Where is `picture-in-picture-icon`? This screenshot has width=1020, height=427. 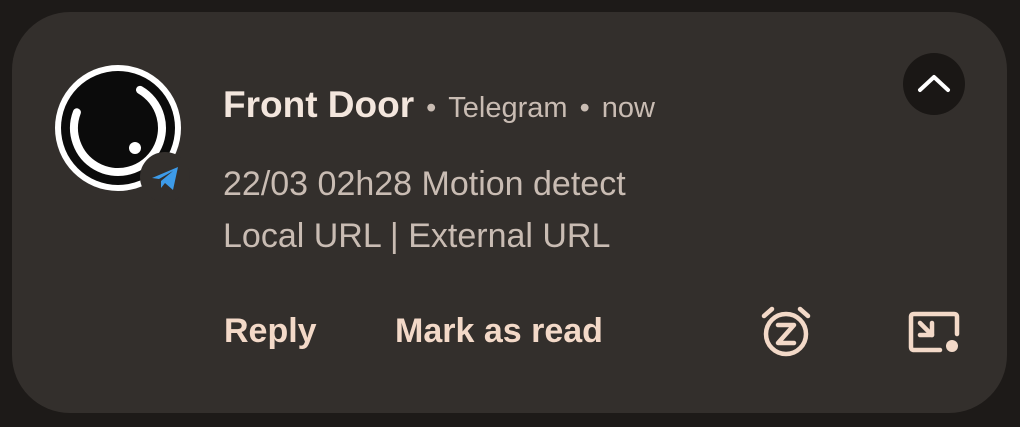 picture-in-picture-icon is located at coordinates (934, 332).